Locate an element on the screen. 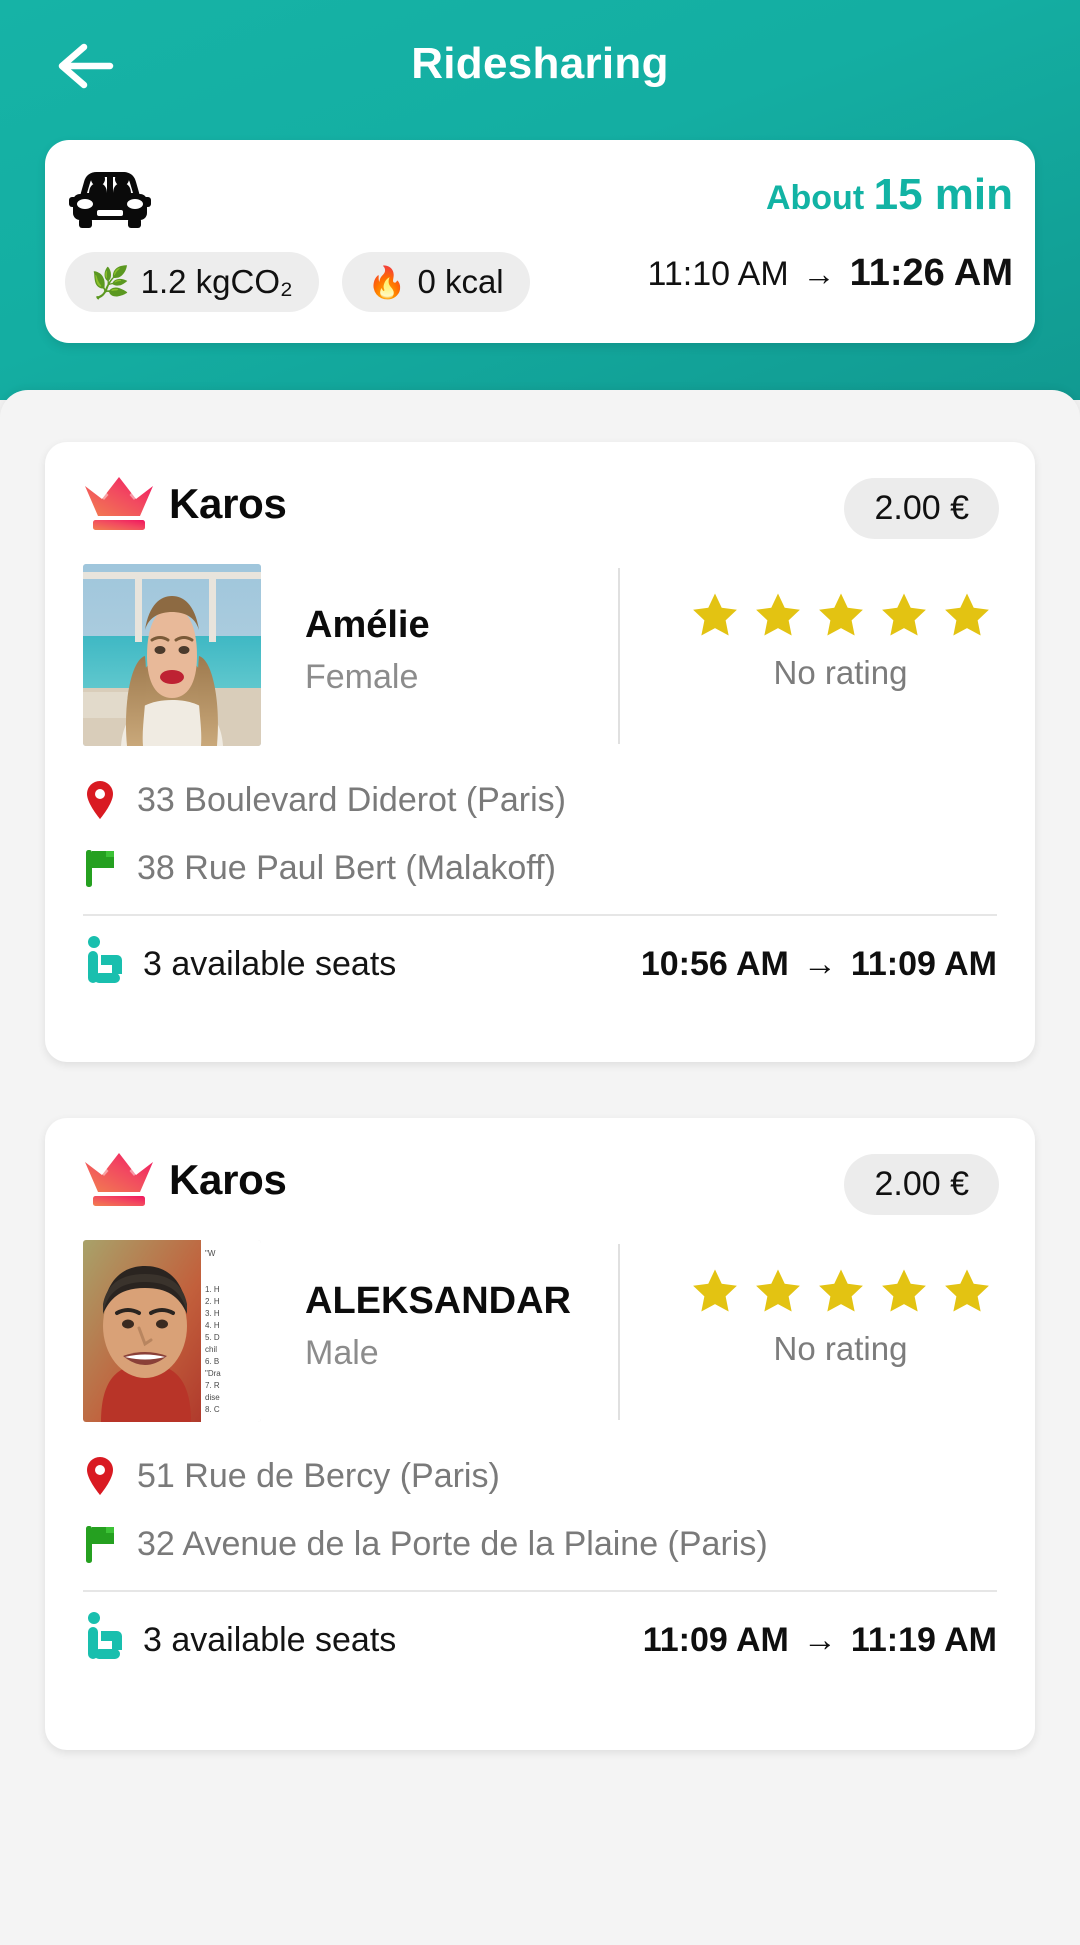 Image resolution: width=1080 pixels, height=1945 pixels. driver-name: ALEKSANDAR is located at coordinates (438, 1301).